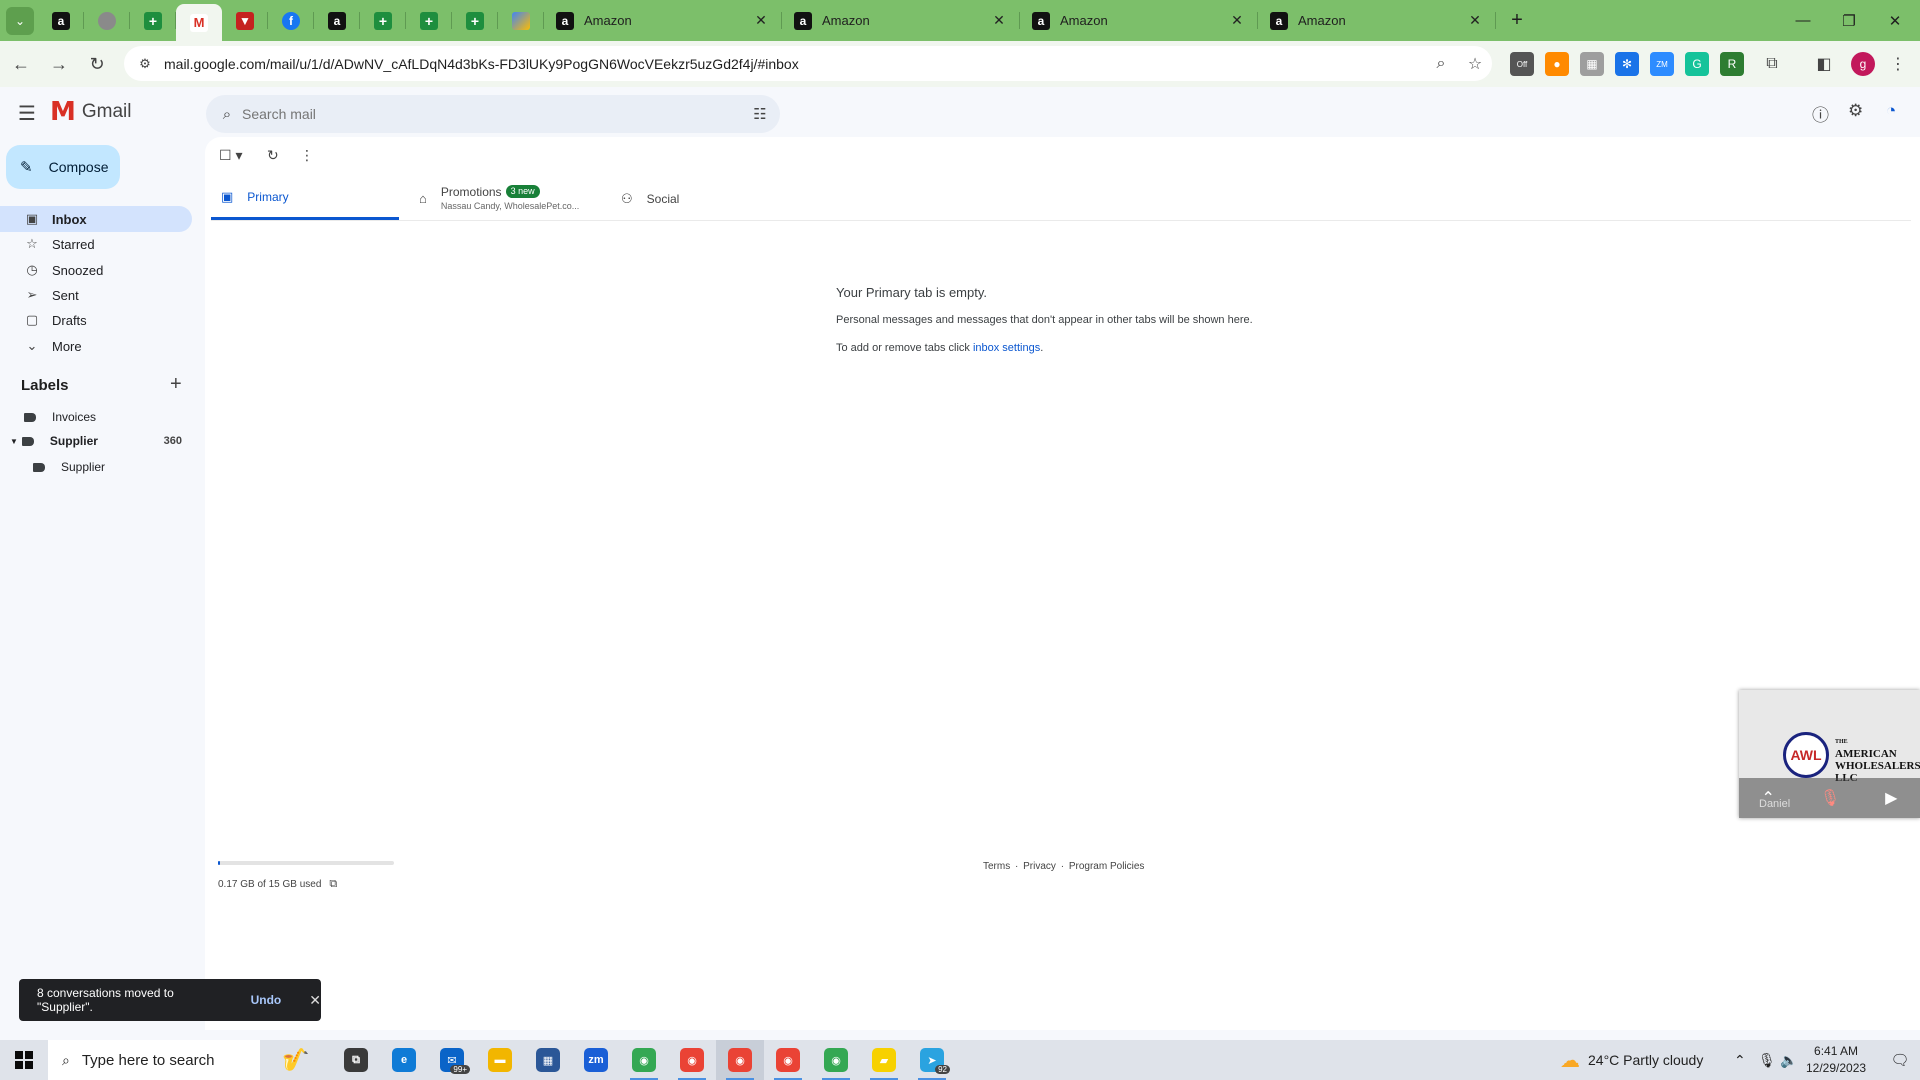  What do you see at coordinates (27, 113) in the screenshot?
I see `main-menu-icon: ☰` at bounding box center [27, 113].